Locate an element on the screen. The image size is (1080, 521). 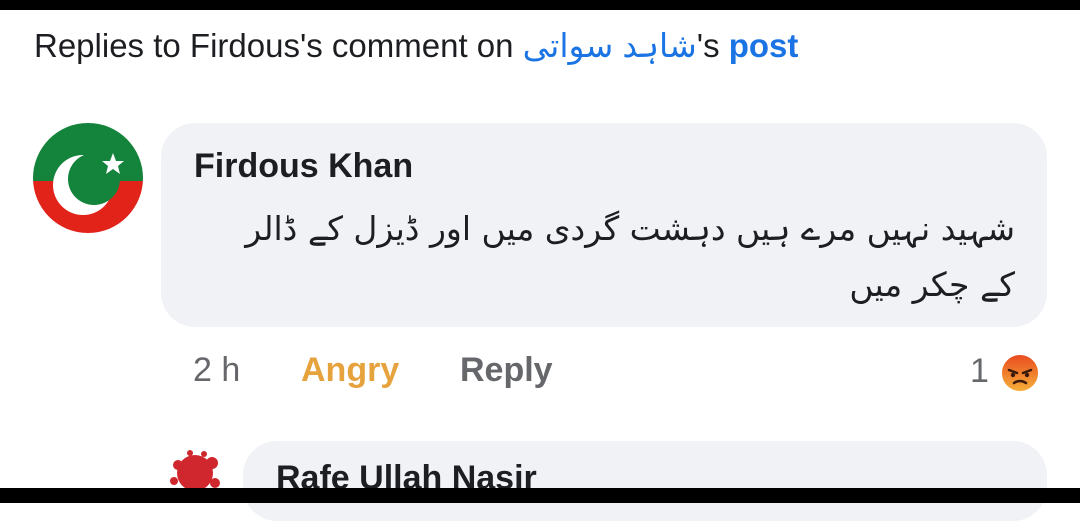
reply-bubble: Rafe Ullah Nasir is located at coordinates (645, 481).